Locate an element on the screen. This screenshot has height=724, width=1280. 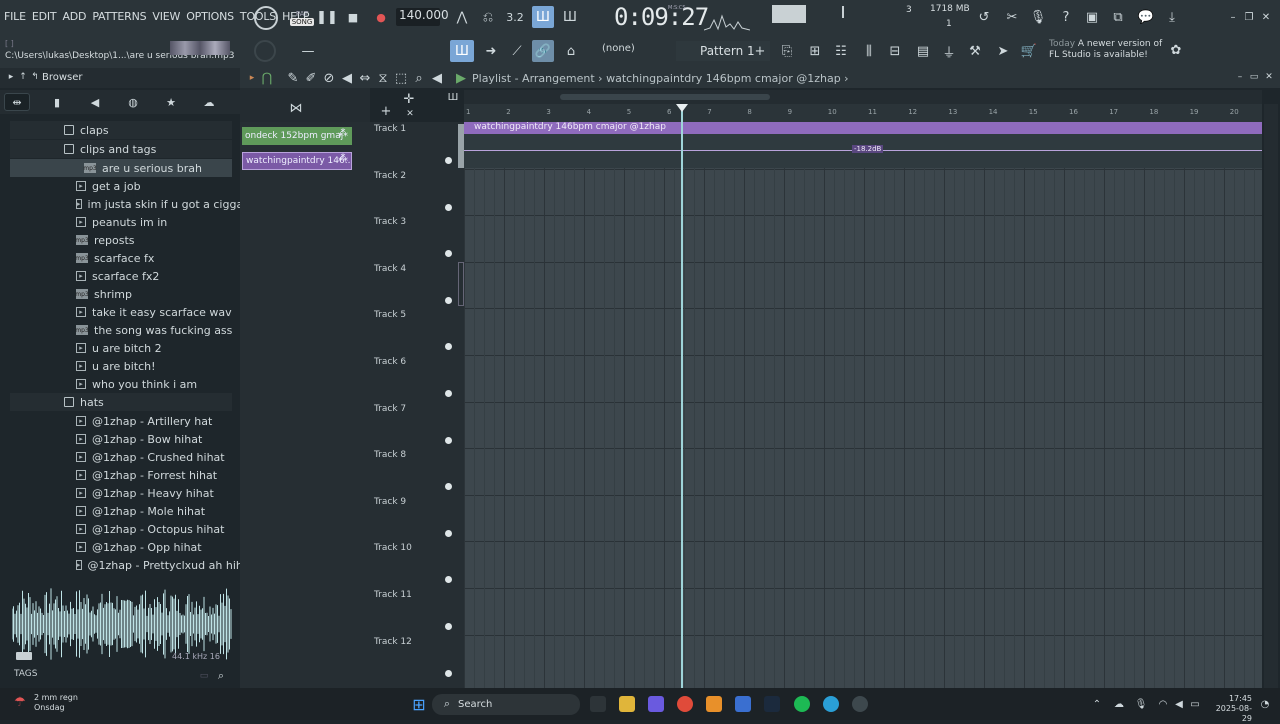
plug-icon: ⏚ is located at coordinates (949, 51).